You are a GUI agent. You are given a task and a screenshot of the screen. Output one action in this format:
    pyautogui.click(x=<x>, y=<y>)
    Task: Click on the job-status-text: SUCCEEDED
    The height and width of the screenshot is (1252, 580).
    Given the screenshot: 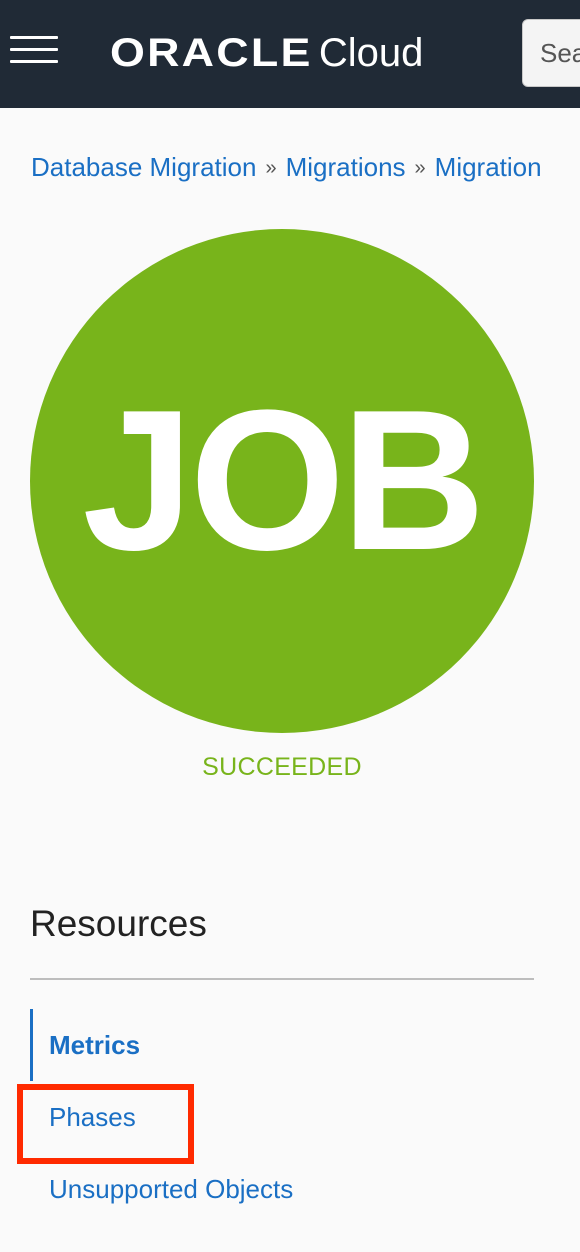 What is the action you would take?
    pyautogui.click(x=282, y=767)
    